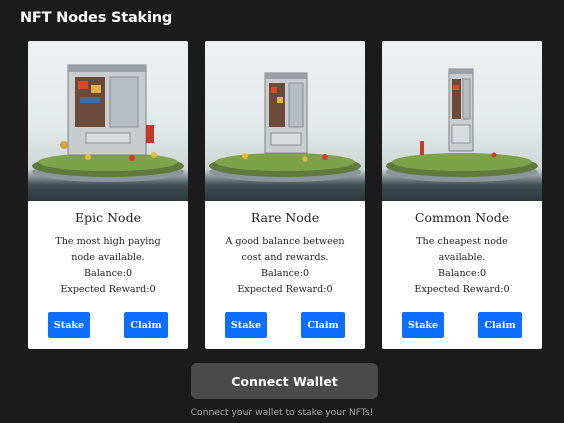  I want to click on card-description: The most high paying node available., so click(108, 249).